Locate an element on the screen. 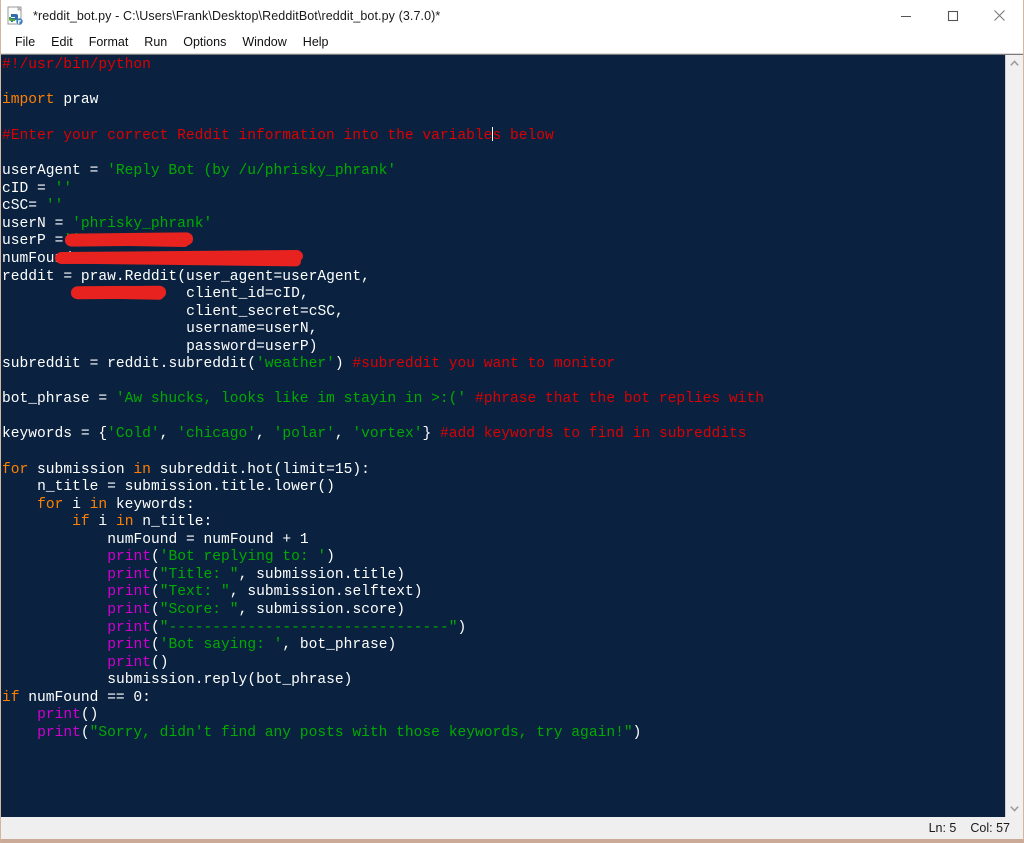 This screenshot has height=843, width=1024. scrollbar-track is located at coordinates (1014, 436).